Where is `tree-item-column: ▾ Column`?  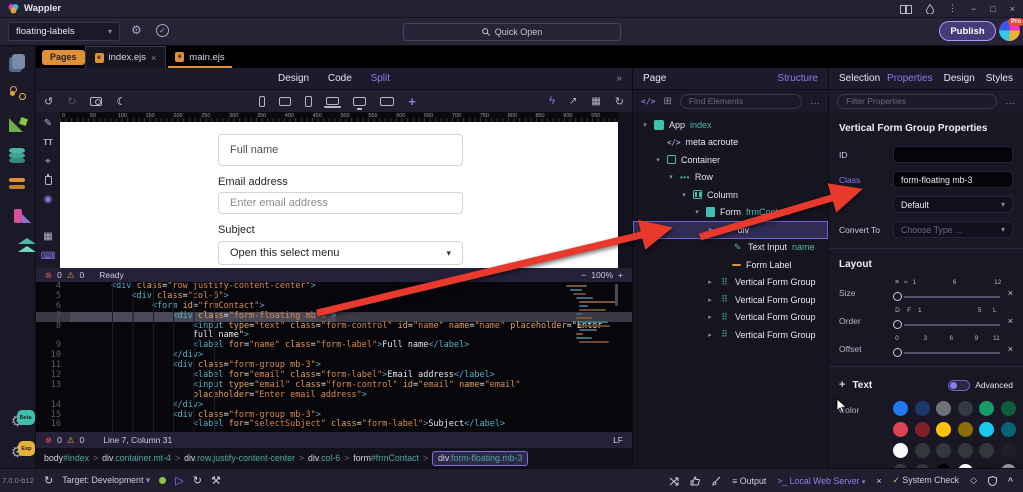
tree-item-column: ▾ Column is located at coordinates (730, 195).